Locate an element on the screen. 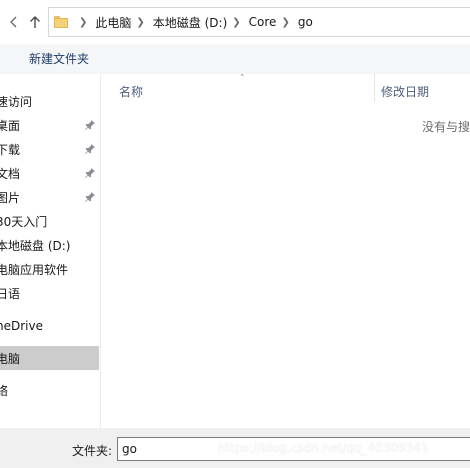 This screenshot has height=468, width=470. nav-item-documents: 文档 is located at coordinates (49, 173).